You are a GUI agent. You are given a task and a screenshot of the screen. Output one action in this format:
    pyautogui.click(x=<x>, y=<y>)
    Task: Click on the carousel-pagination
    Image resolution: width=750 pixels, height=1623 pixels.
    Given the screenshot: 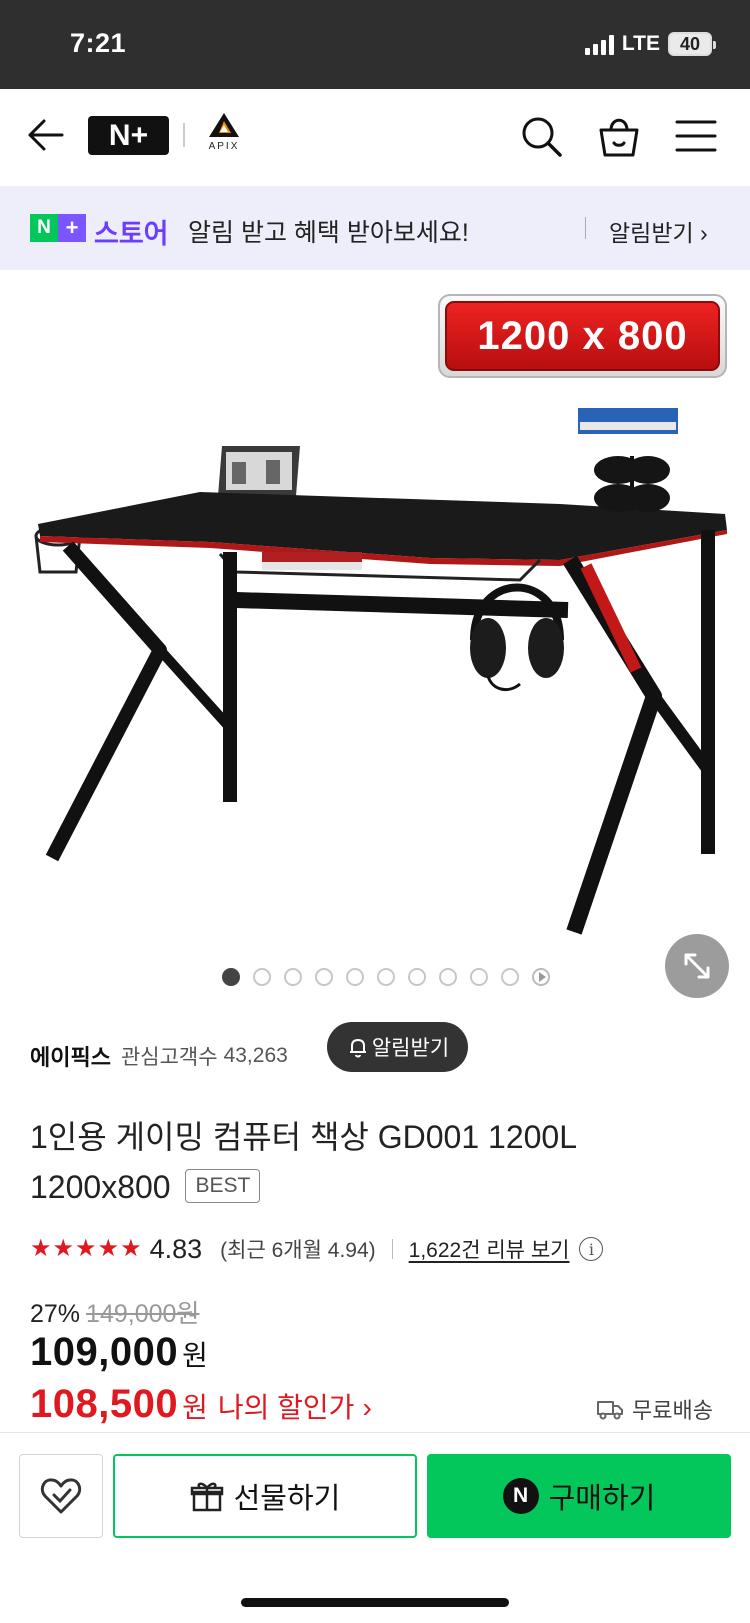 What is the action you would take?
    pyautogui.click(x=375, y=977)
    